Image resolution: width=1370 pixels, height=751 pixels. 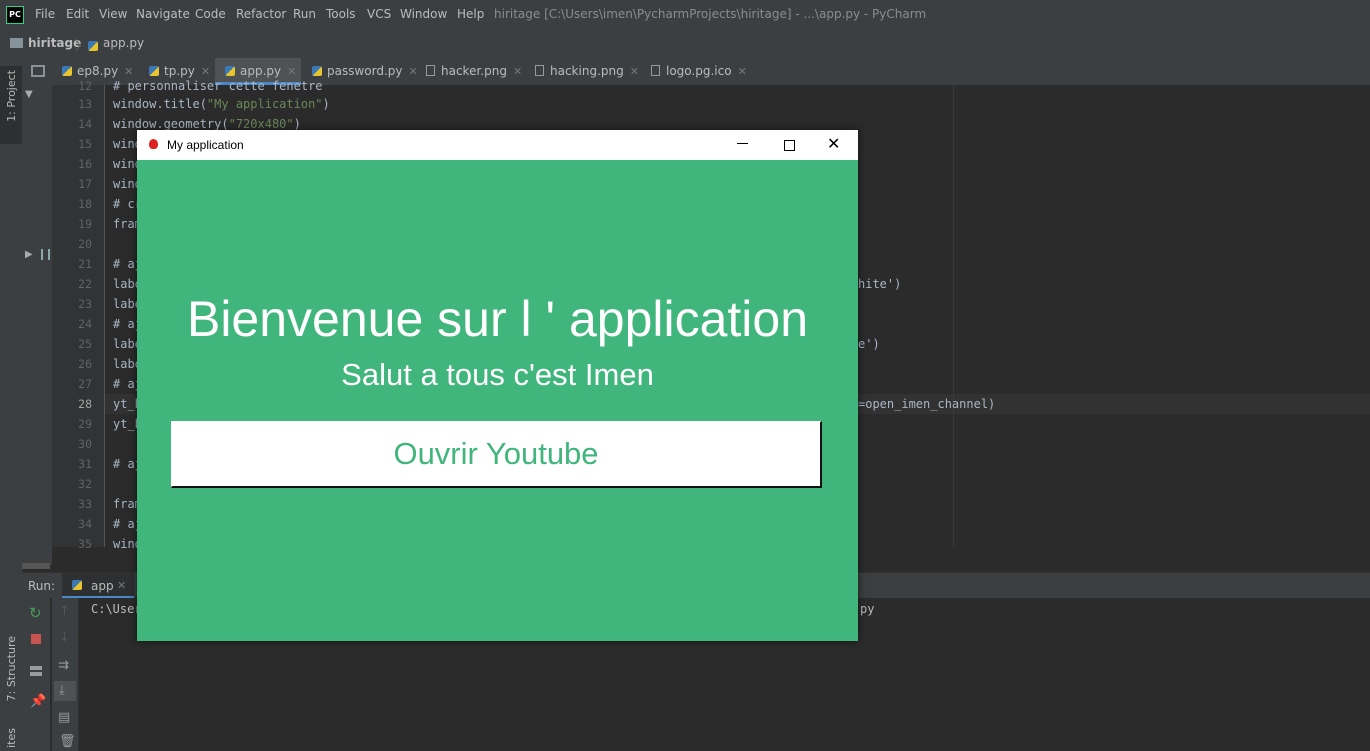 I want to click on line-number: 30, so click(x=85, y=444).